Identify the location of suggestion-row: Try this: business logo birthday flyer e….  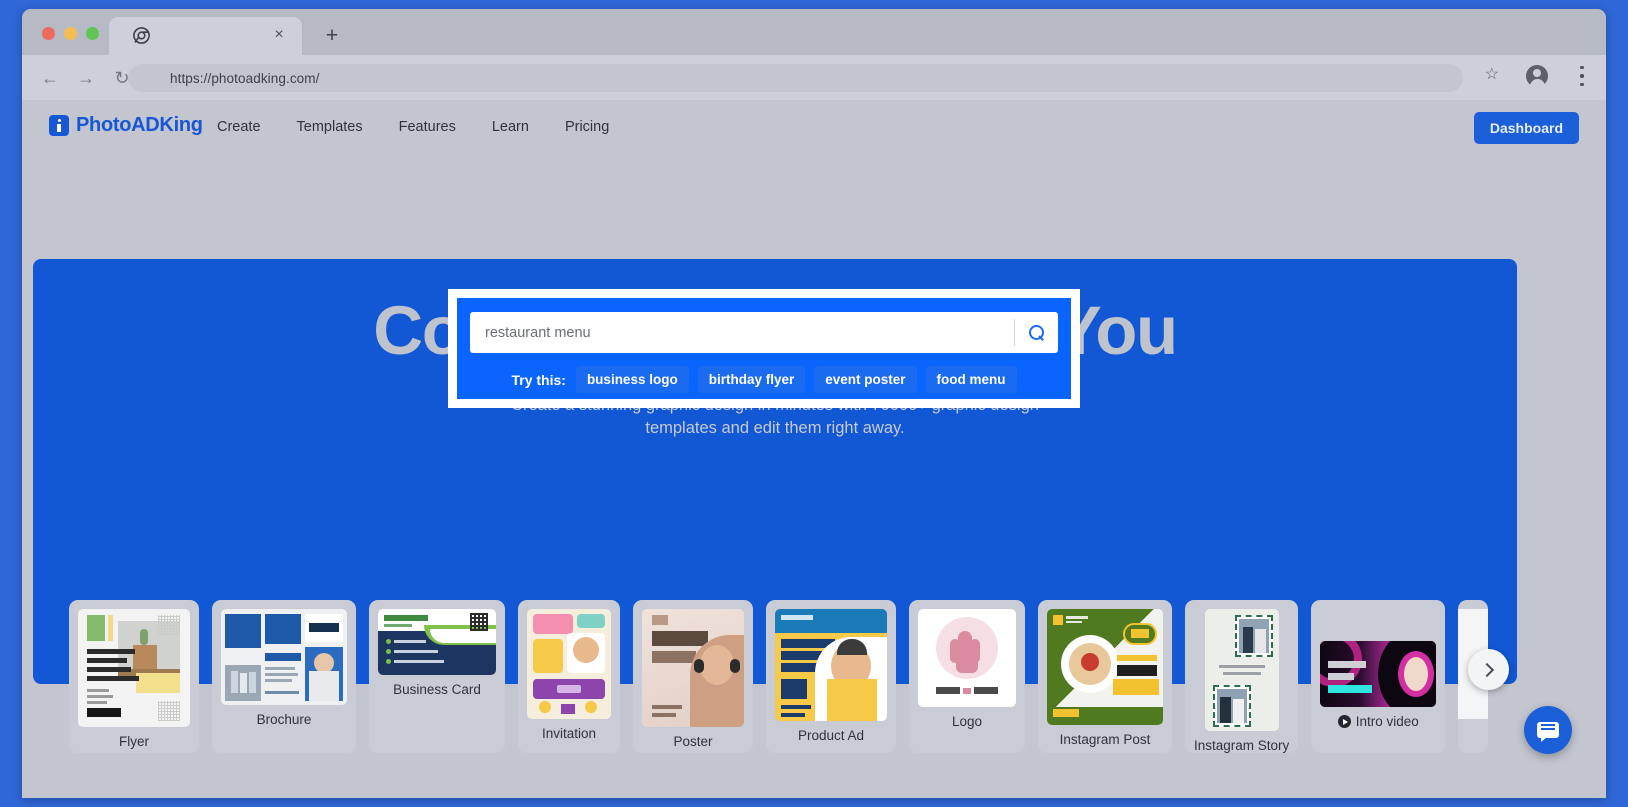
(764, 379).